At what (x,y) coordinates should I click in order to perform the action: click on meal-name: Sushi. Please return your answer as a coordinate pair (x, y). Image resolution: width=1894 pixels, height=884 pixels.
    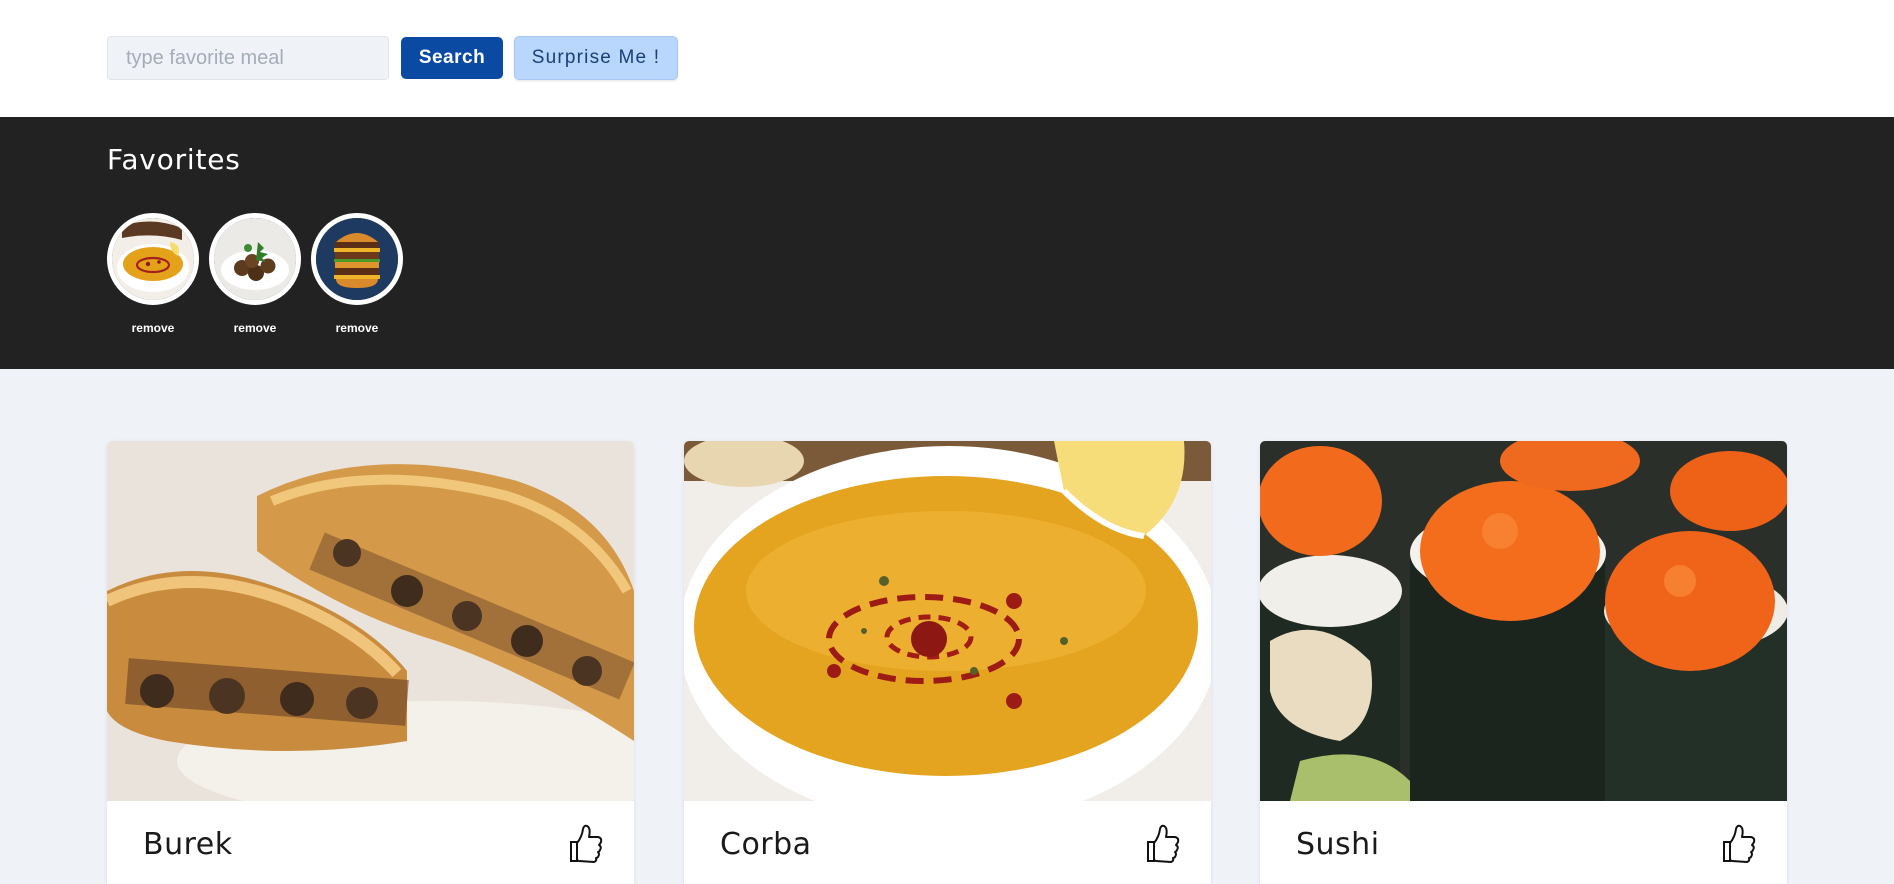
    Looking at the image, I should click on (1338, 844).